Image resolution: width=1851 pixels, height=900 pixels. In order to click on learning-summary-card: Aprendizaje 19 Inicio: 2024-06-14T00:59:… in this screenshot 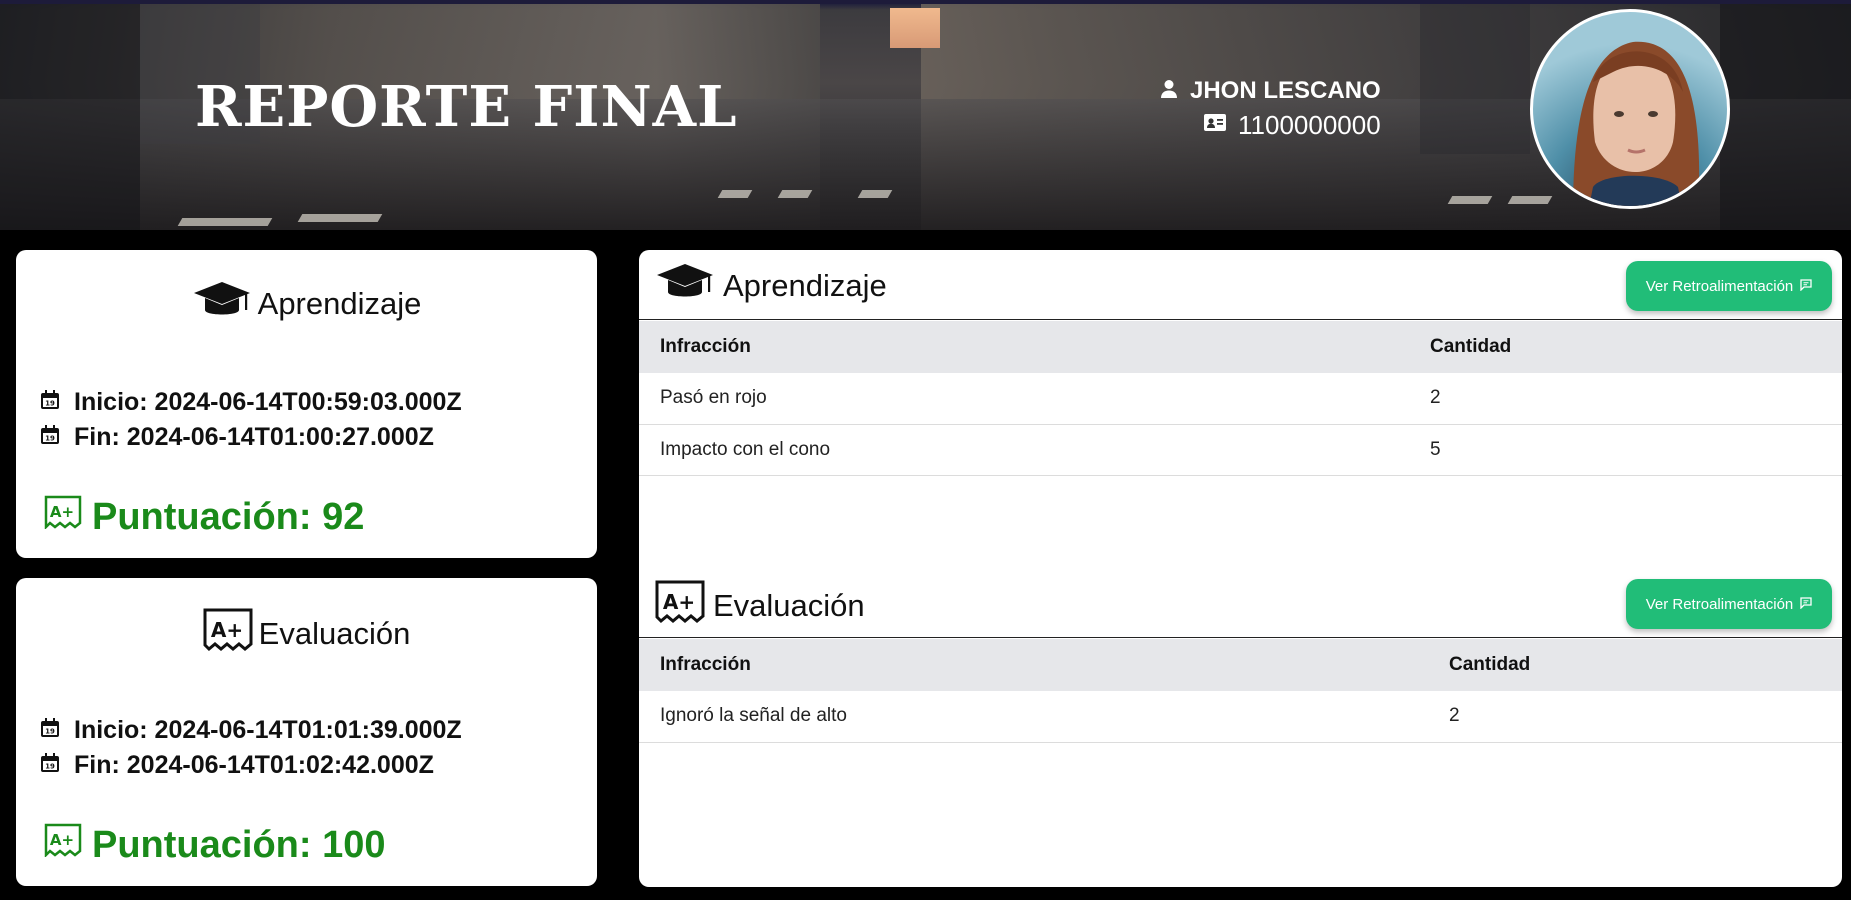, I will do `click(306, 404)`.